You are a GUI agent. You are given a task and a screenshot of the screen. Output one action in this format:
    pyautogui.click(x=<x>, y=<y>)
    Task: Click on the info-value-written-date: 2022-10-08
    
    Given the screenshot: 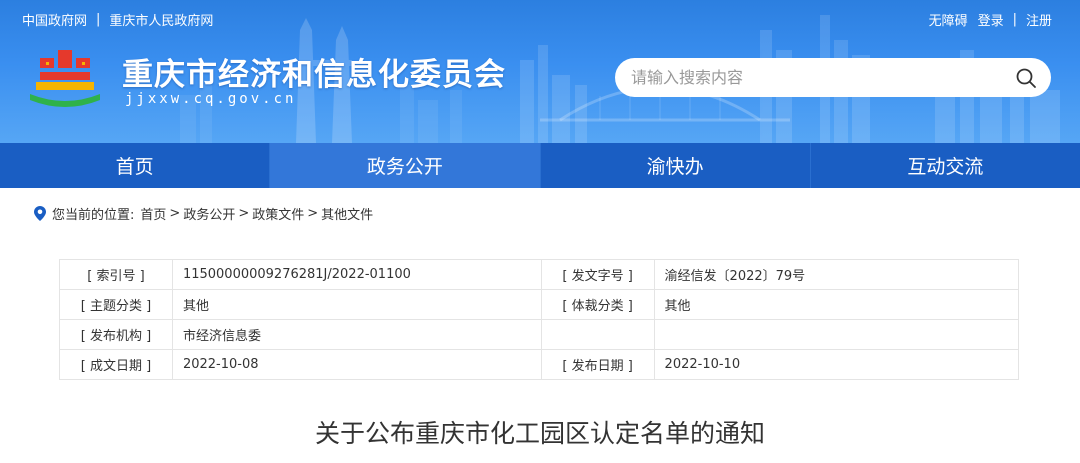 What is the action you would take?
    pyautogui.click(x=356, y=364)
    